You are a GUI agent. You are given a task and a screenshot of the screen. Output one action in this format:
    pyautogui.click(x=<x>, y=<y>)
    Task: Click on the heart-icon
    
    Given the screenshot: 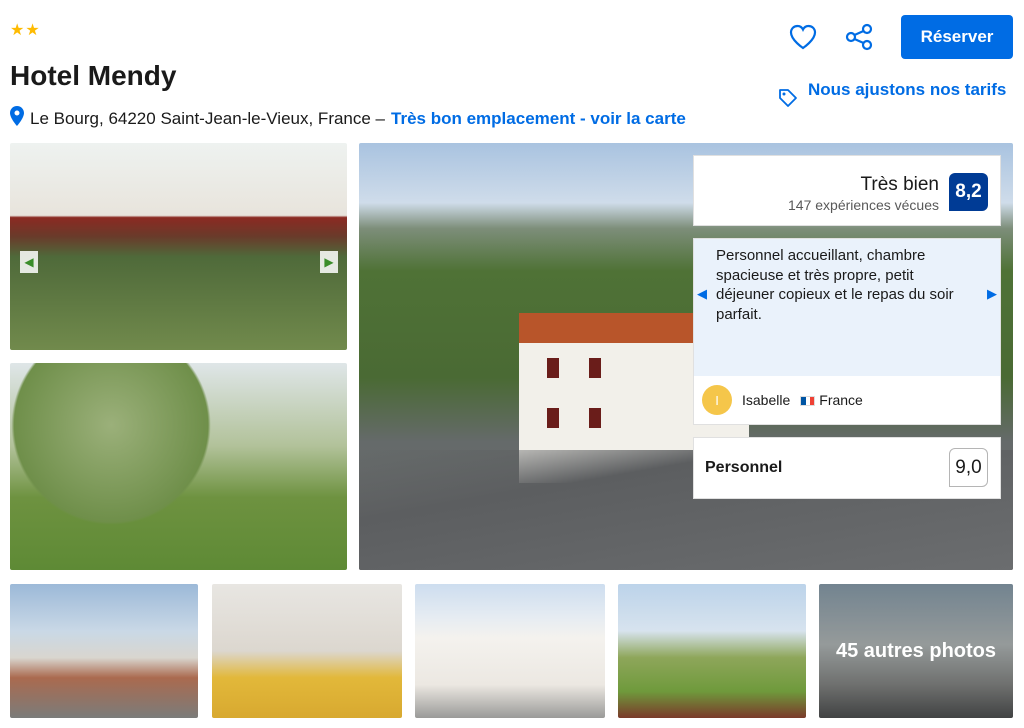 What is the action you would take?
    pyautogui.click(x=803, y=37)
    